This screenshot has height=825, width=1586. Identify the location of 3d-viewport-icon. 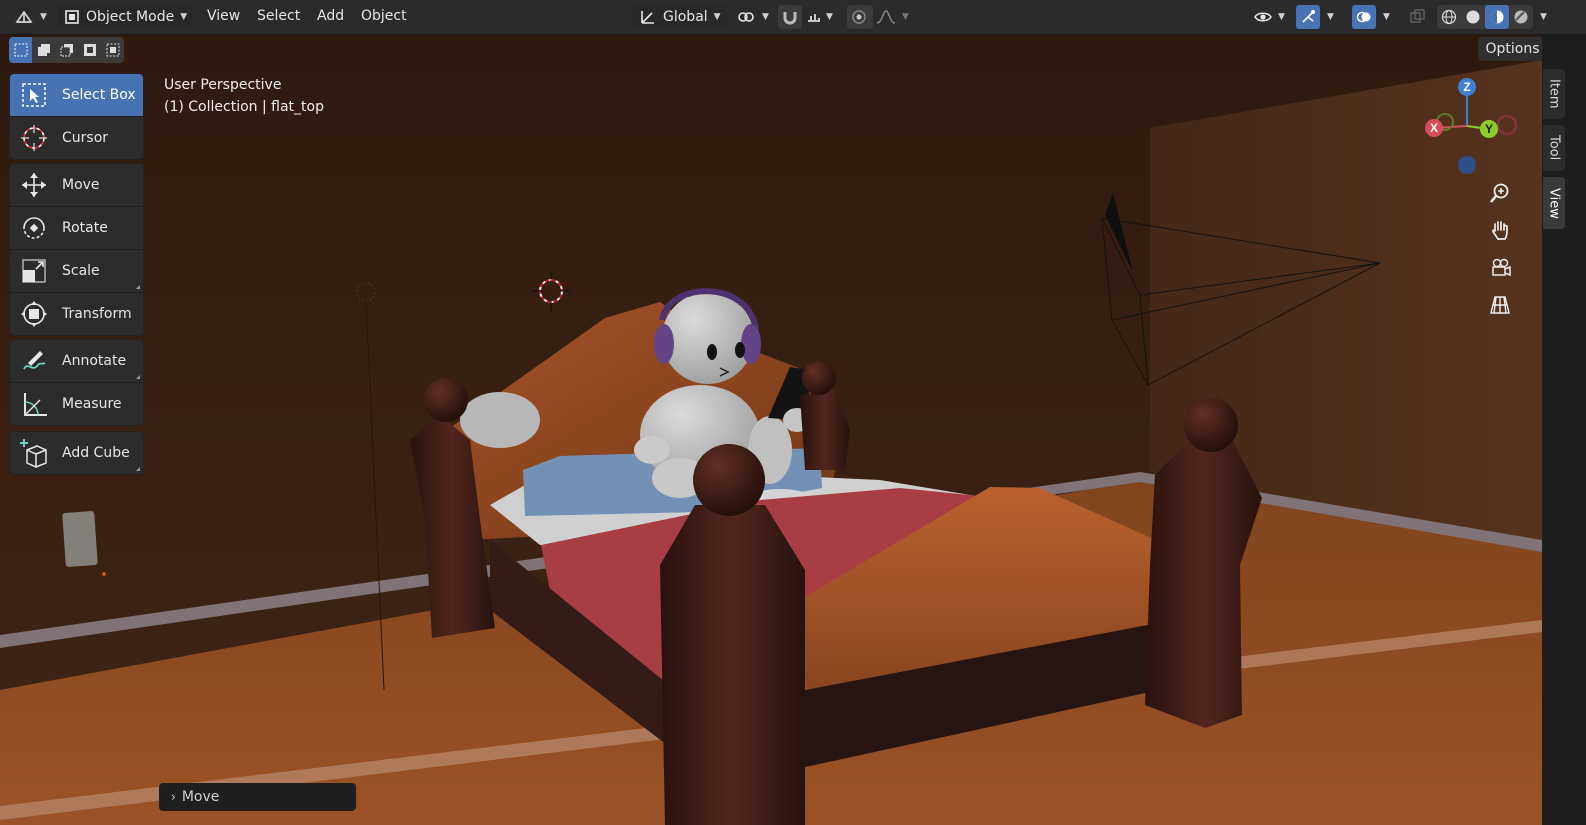
(24, 17).